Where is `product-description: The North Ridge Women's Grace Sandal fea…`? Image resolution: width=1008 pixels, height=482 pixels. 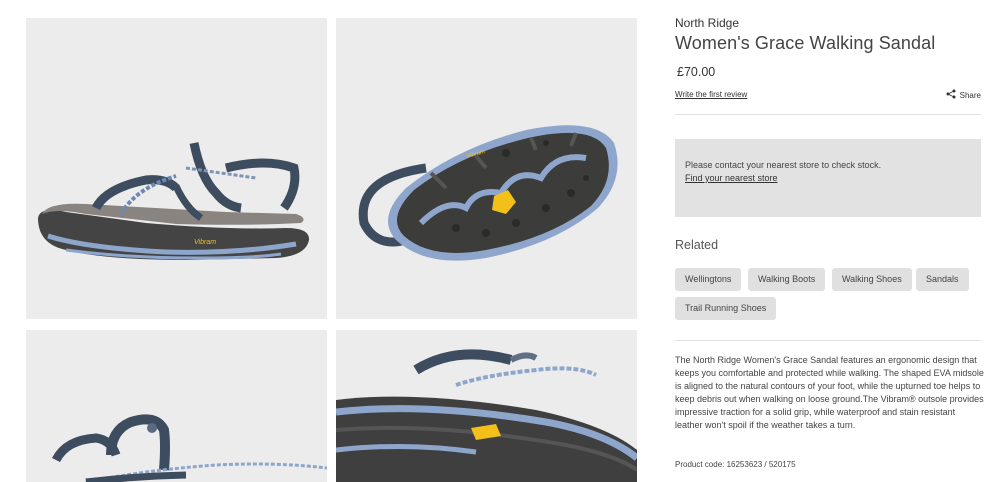 product-description: The North Ridge Women's Grace Sandal fea… is located at coordinates (829, 392).